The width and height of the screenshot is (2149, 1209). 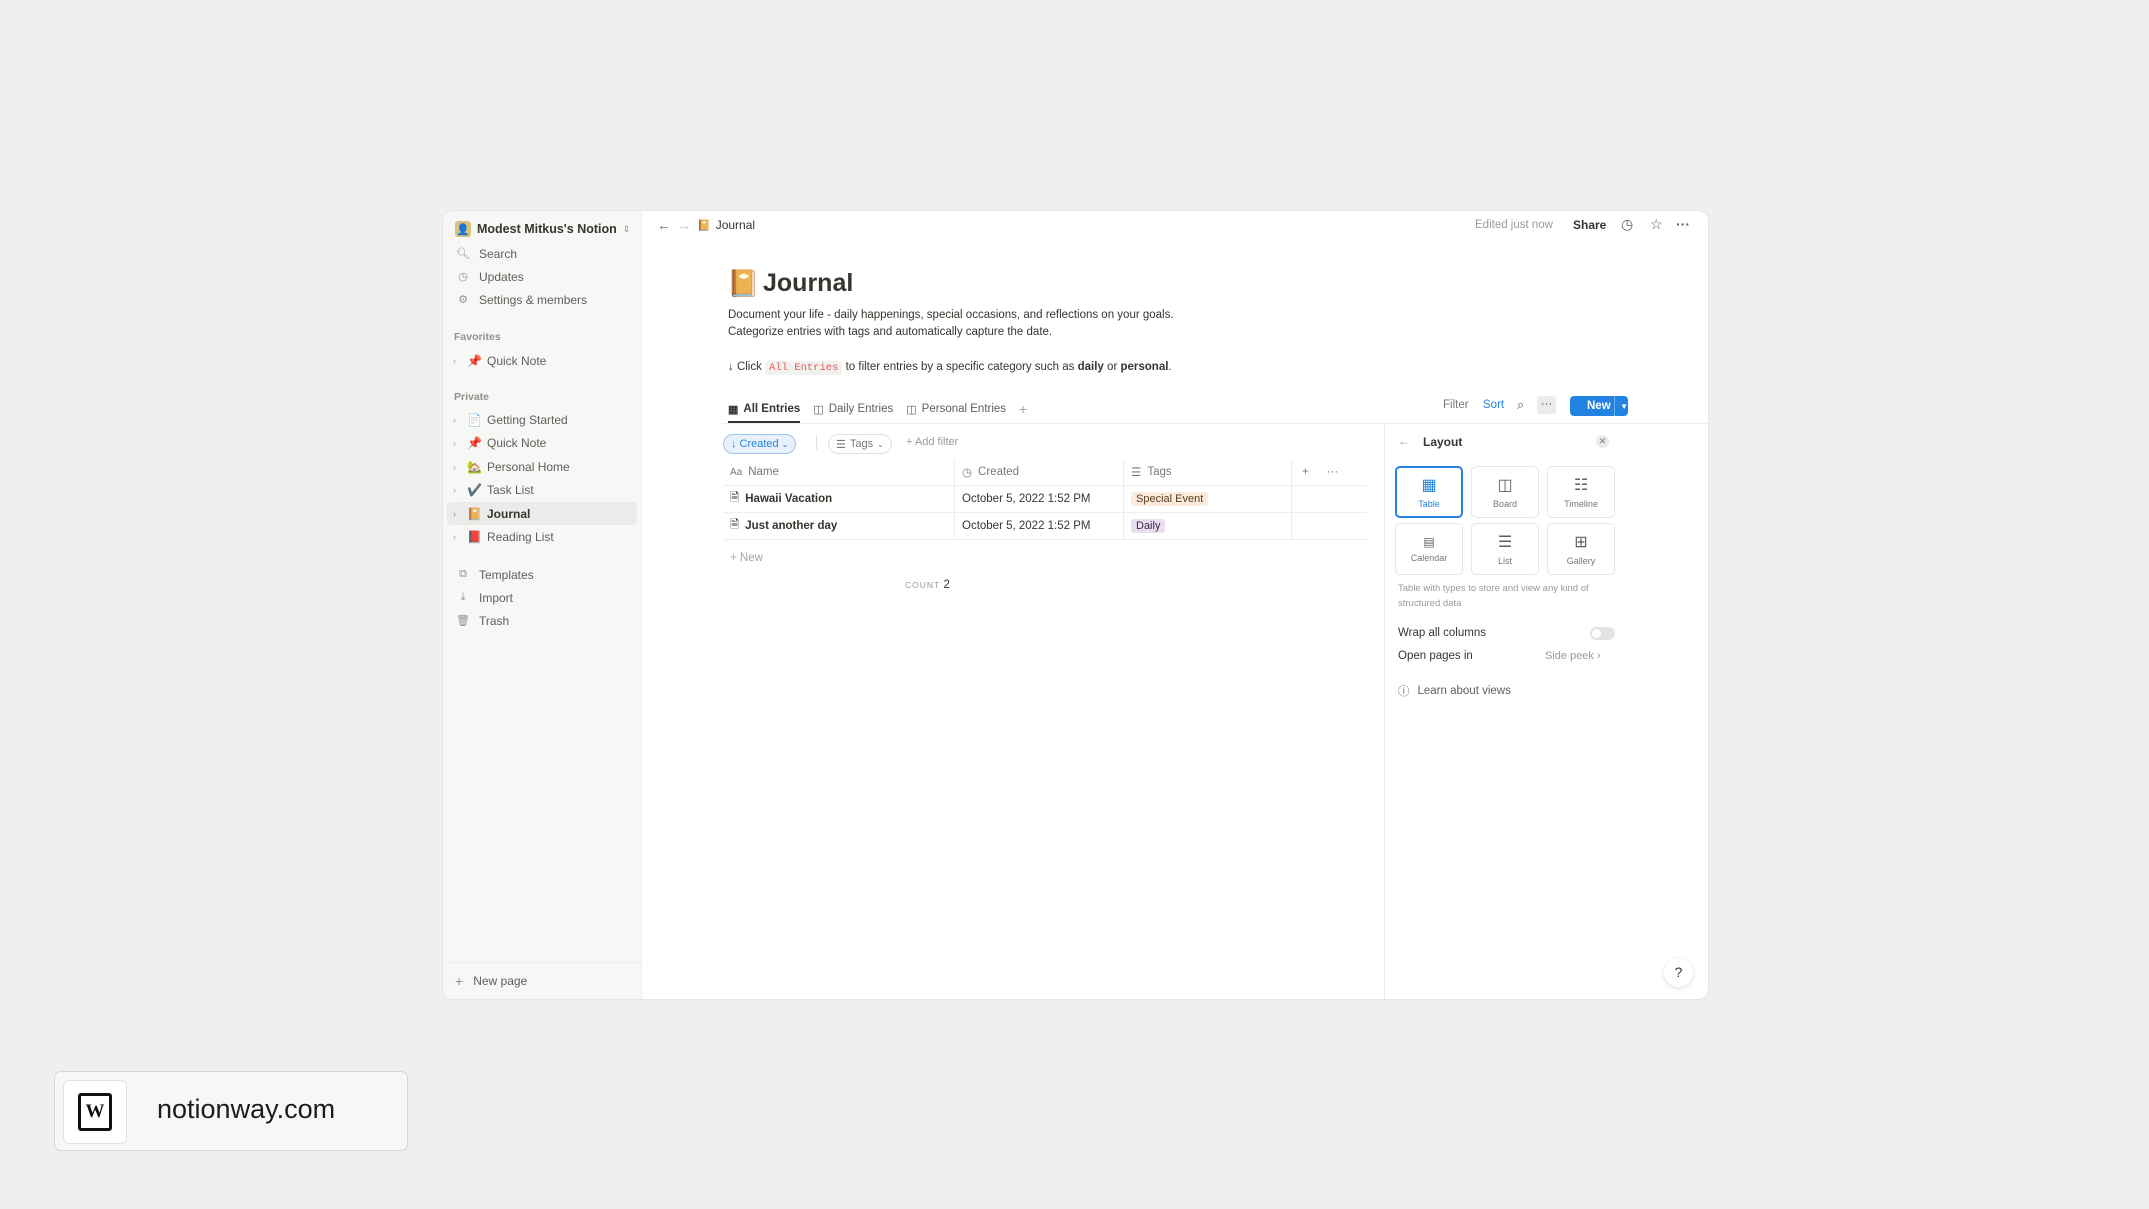 I want to click on cell-tags: Daily, so click(x=1207, y=526).